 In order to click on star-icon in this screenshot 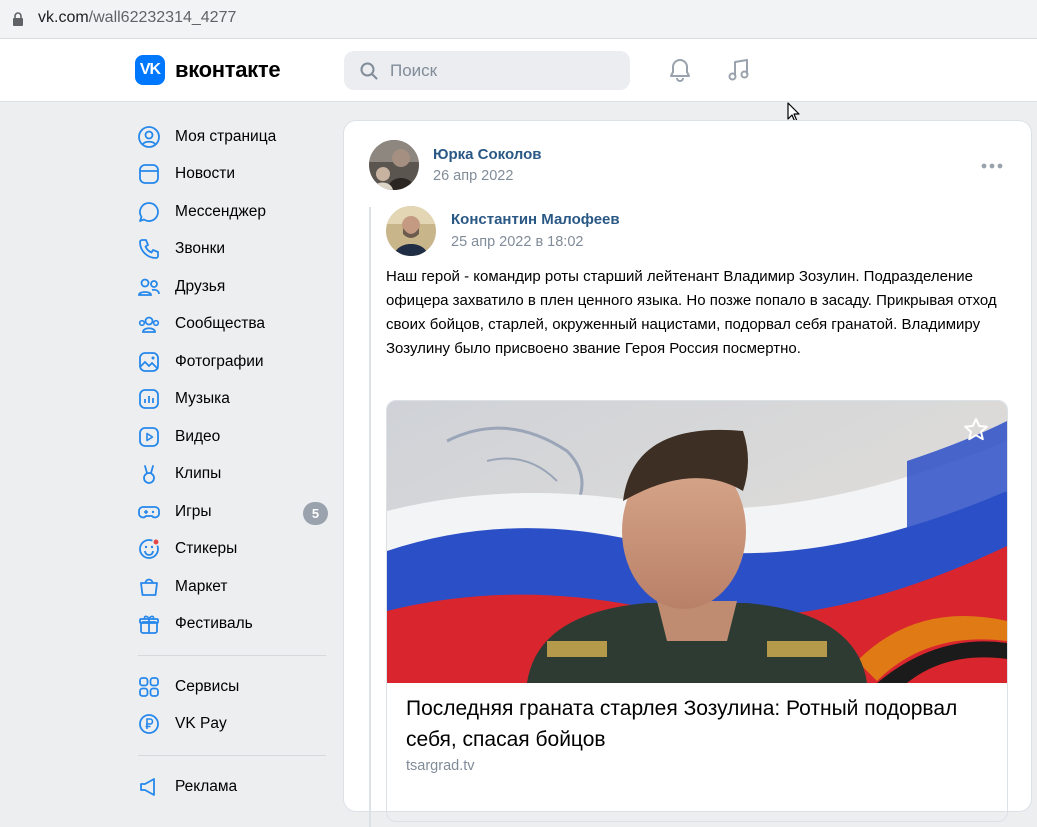, I will do `click(976, 430)`.